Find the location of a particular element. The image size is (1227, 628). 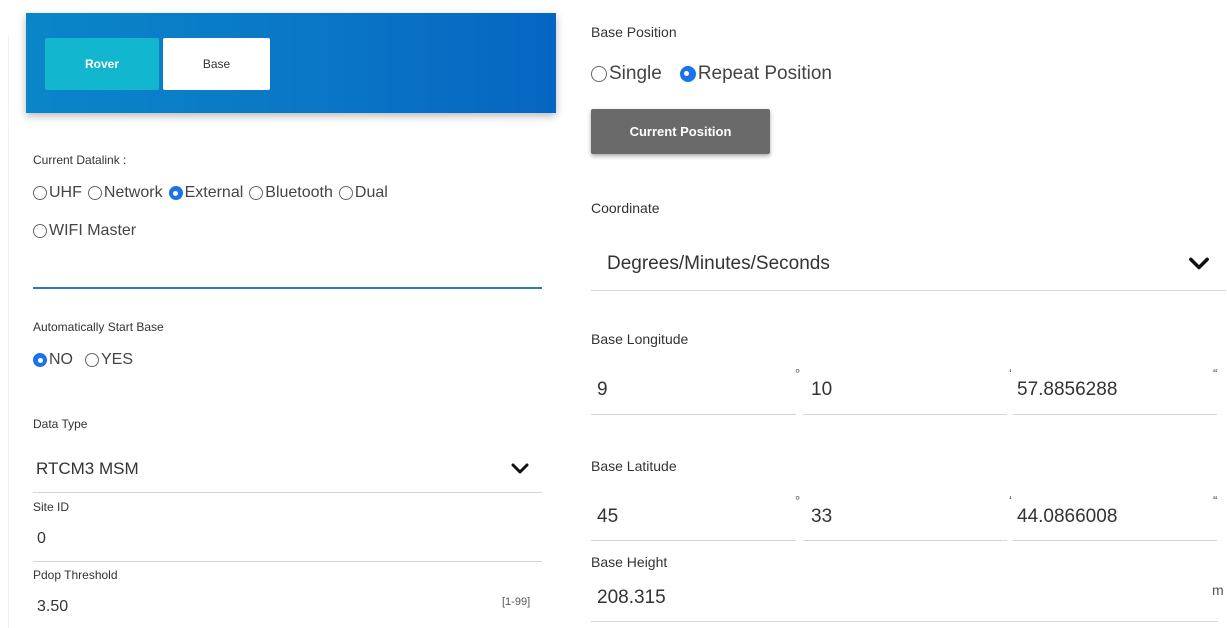

auto-start-option-no: NO is located at coordinates (53, 360).